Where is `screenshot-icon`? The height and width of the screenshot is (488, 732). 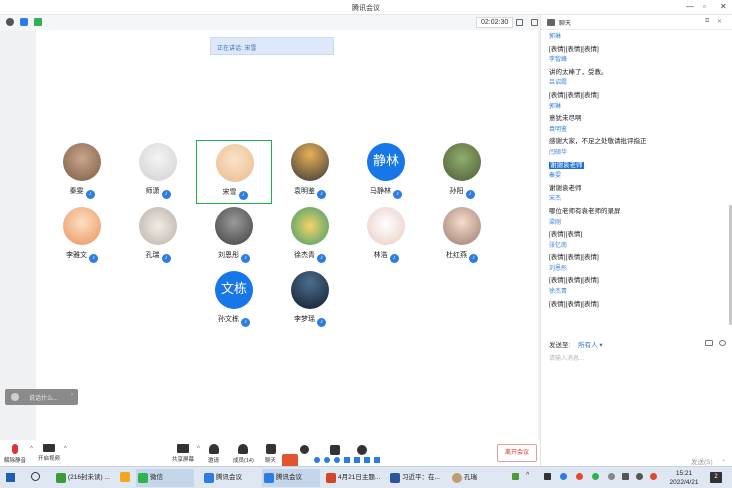
screenshot-icon is located at coordinates (722, 343).